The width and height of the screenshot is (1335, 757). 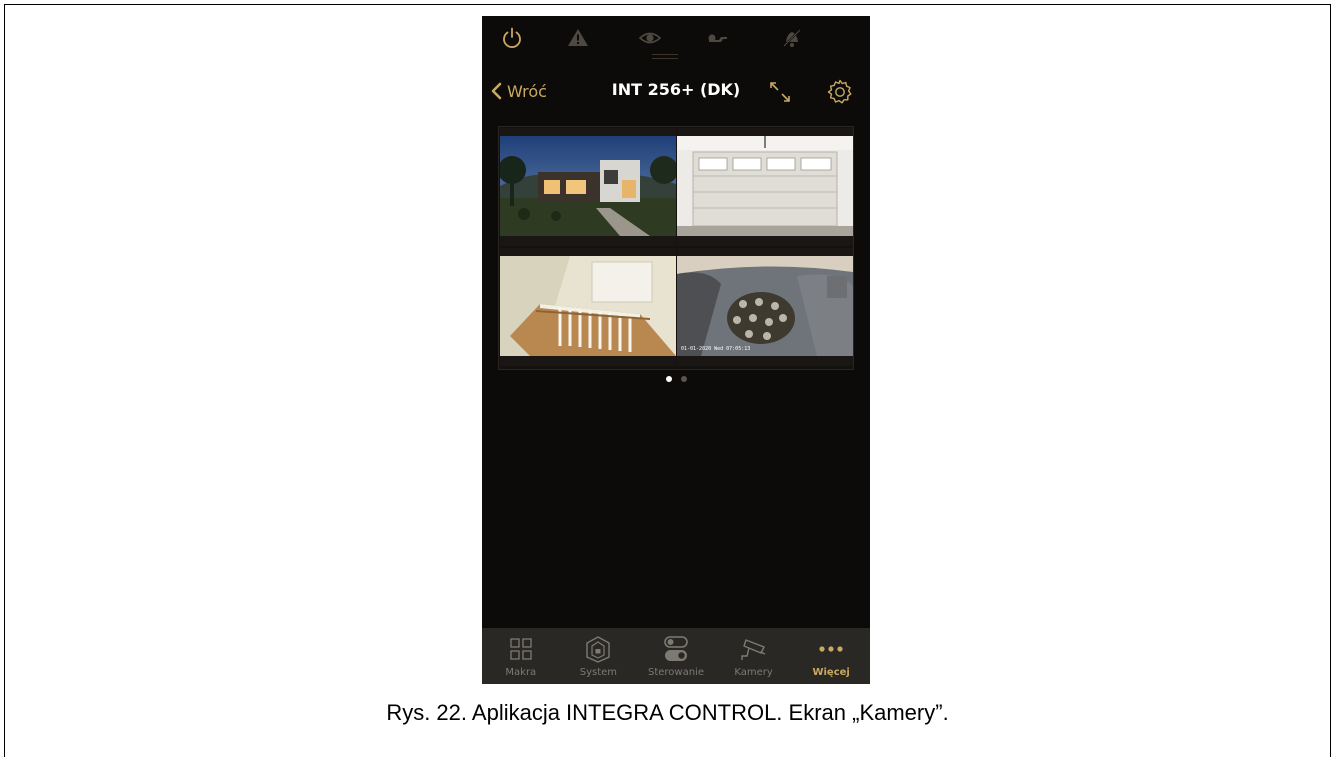 What do you see at coordinates (676, 648) in the screenshot?
I see `toggle-icon` at bounding box center [676, 648].